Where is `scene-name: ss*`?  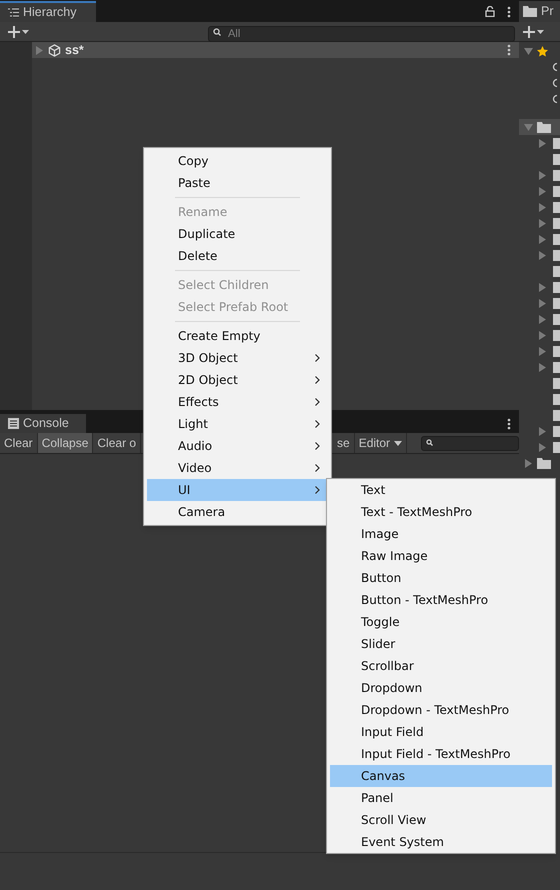 scene-name: ss* is located at coordinates (75, 50).